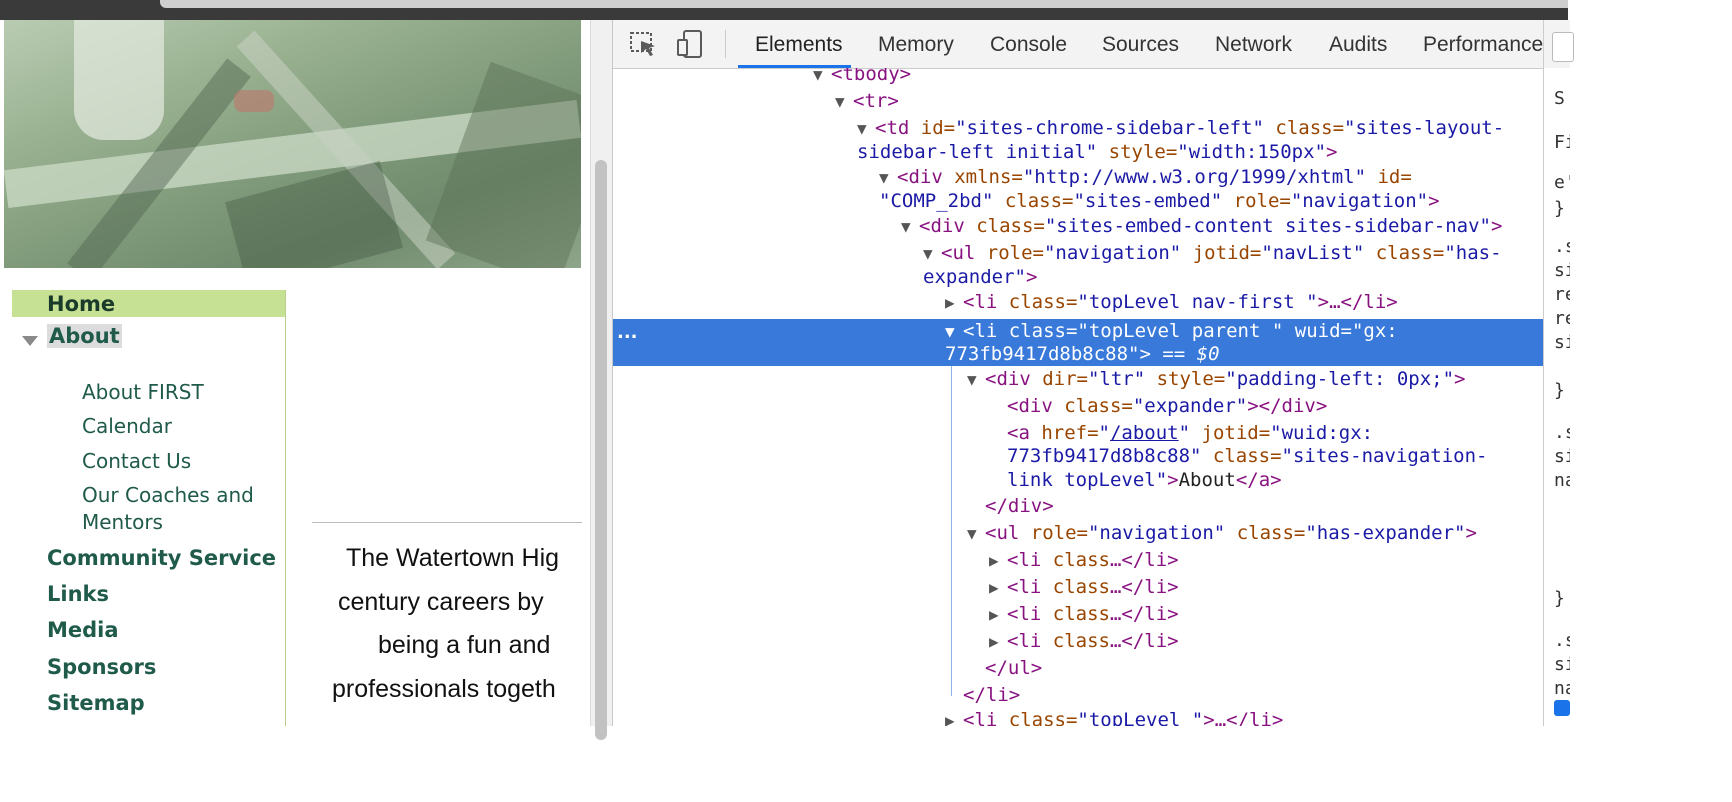 The image size is (1732, 802). Describe the element at coordinates (166, 633) in the screenshot. I see `sidebar-item-media: Media` at that location.